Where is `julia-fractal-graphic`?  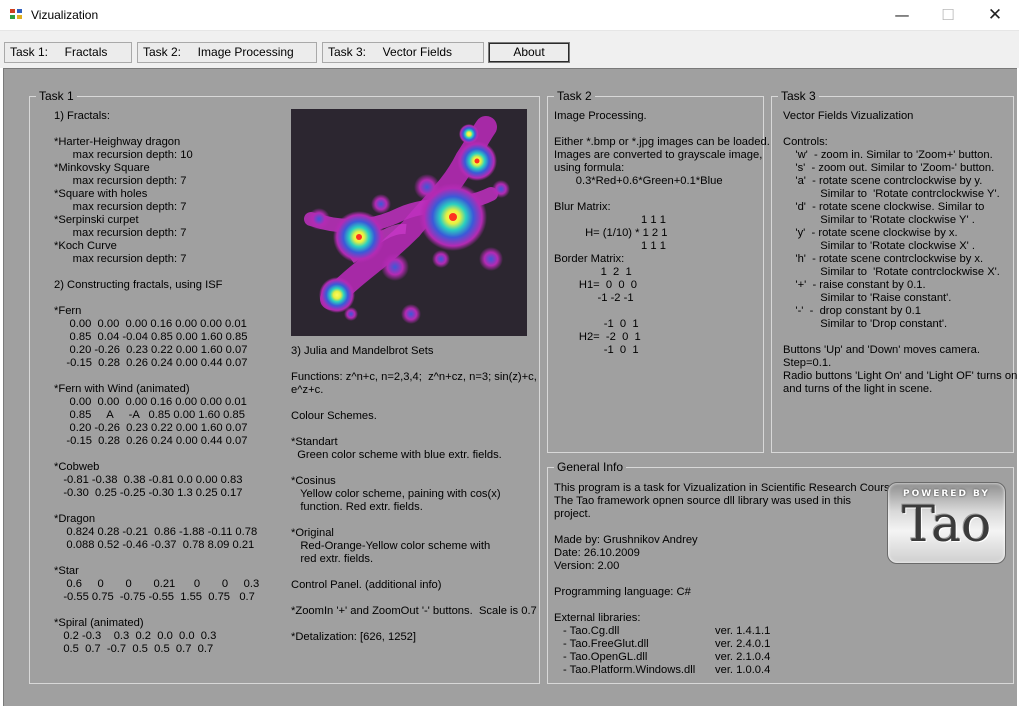
julia-fractal-graphic is located at coordinates (407, 220).